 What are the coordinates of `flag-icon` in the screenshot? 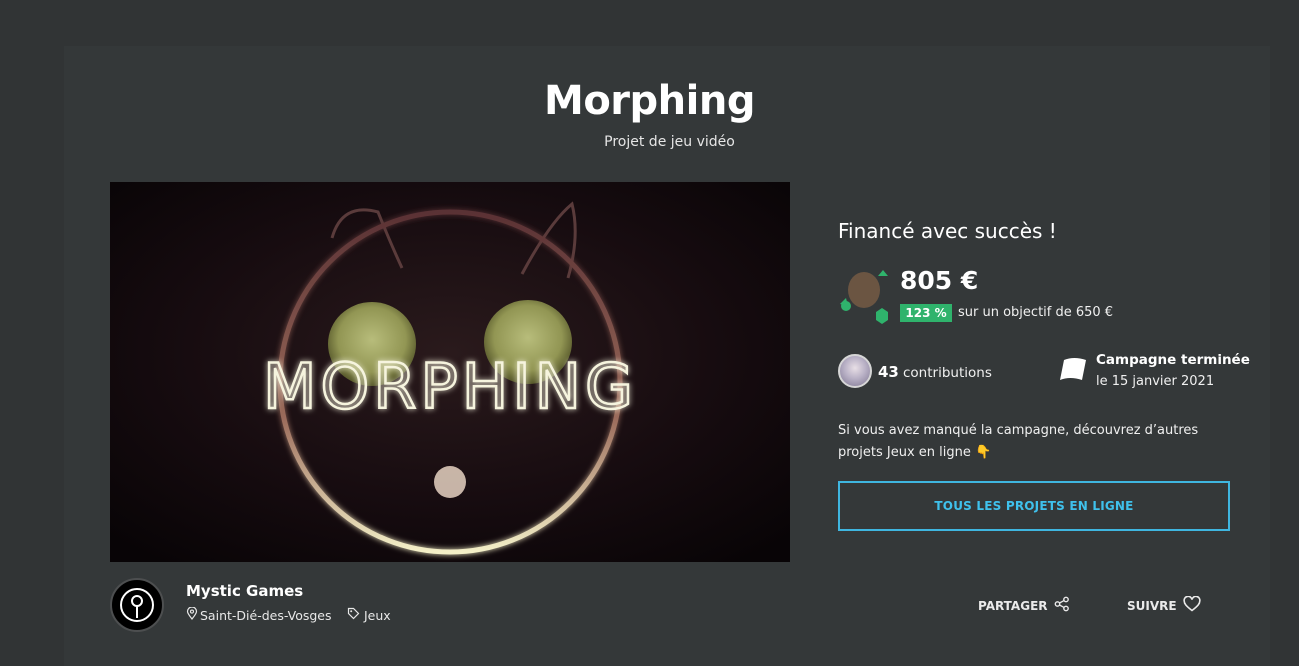 It's located at (1073, 369).